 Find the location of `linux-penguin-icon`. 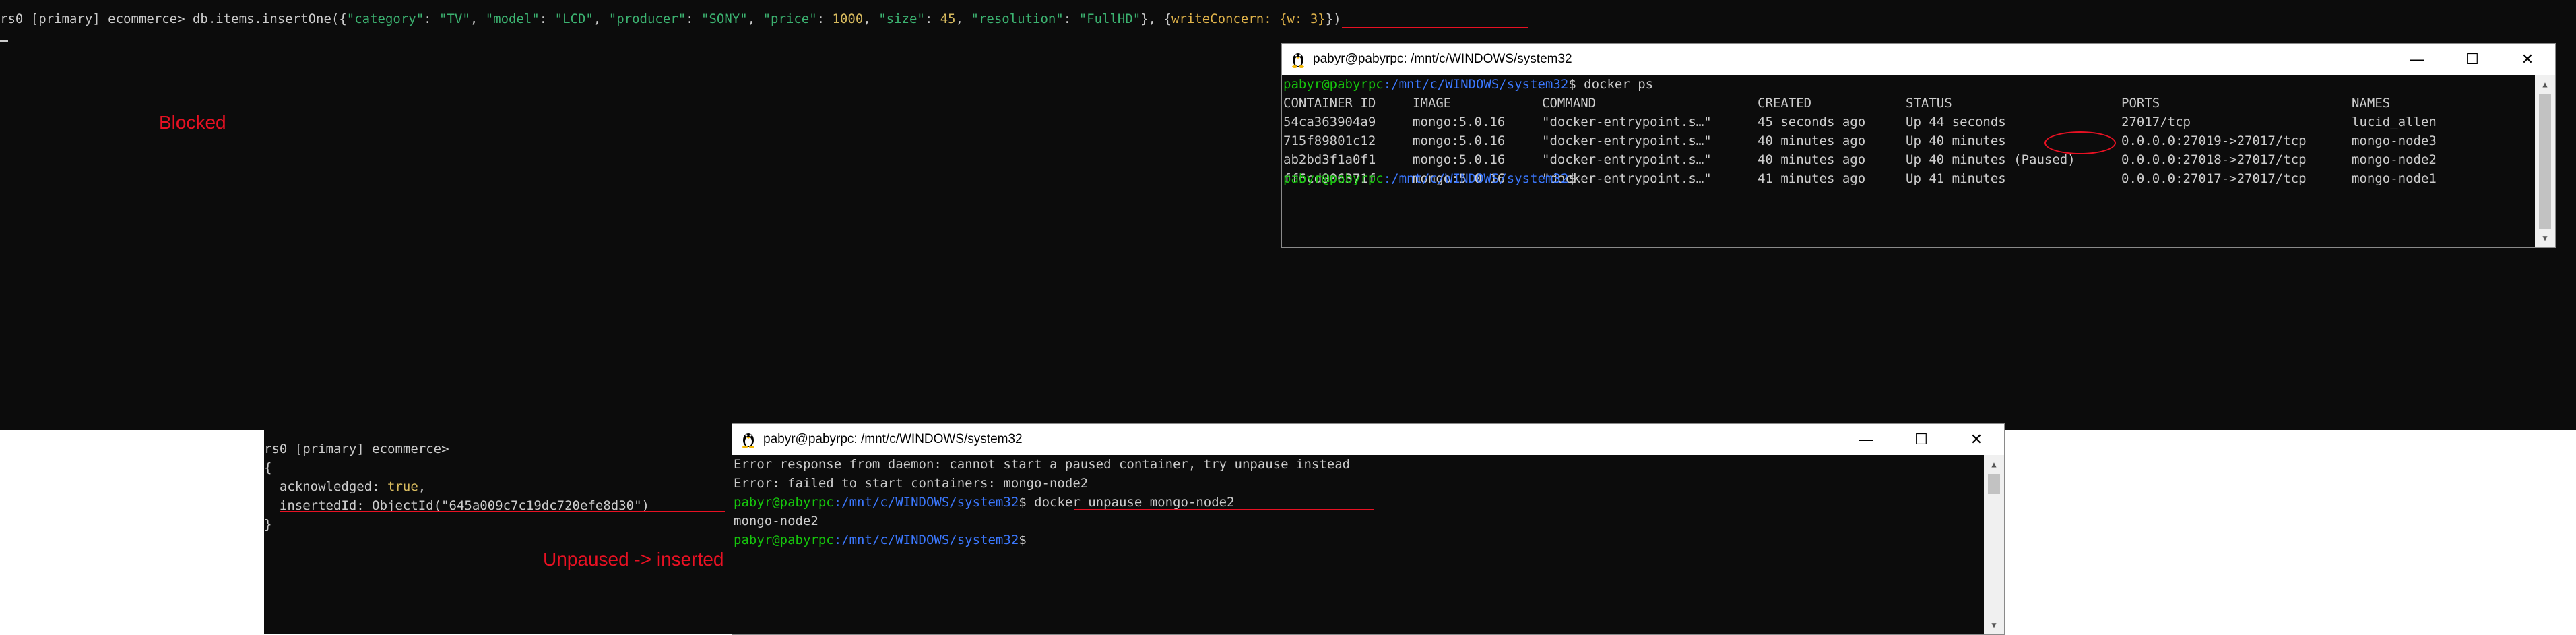

linux-penguin-icon is located at coordinates (1298, 60).